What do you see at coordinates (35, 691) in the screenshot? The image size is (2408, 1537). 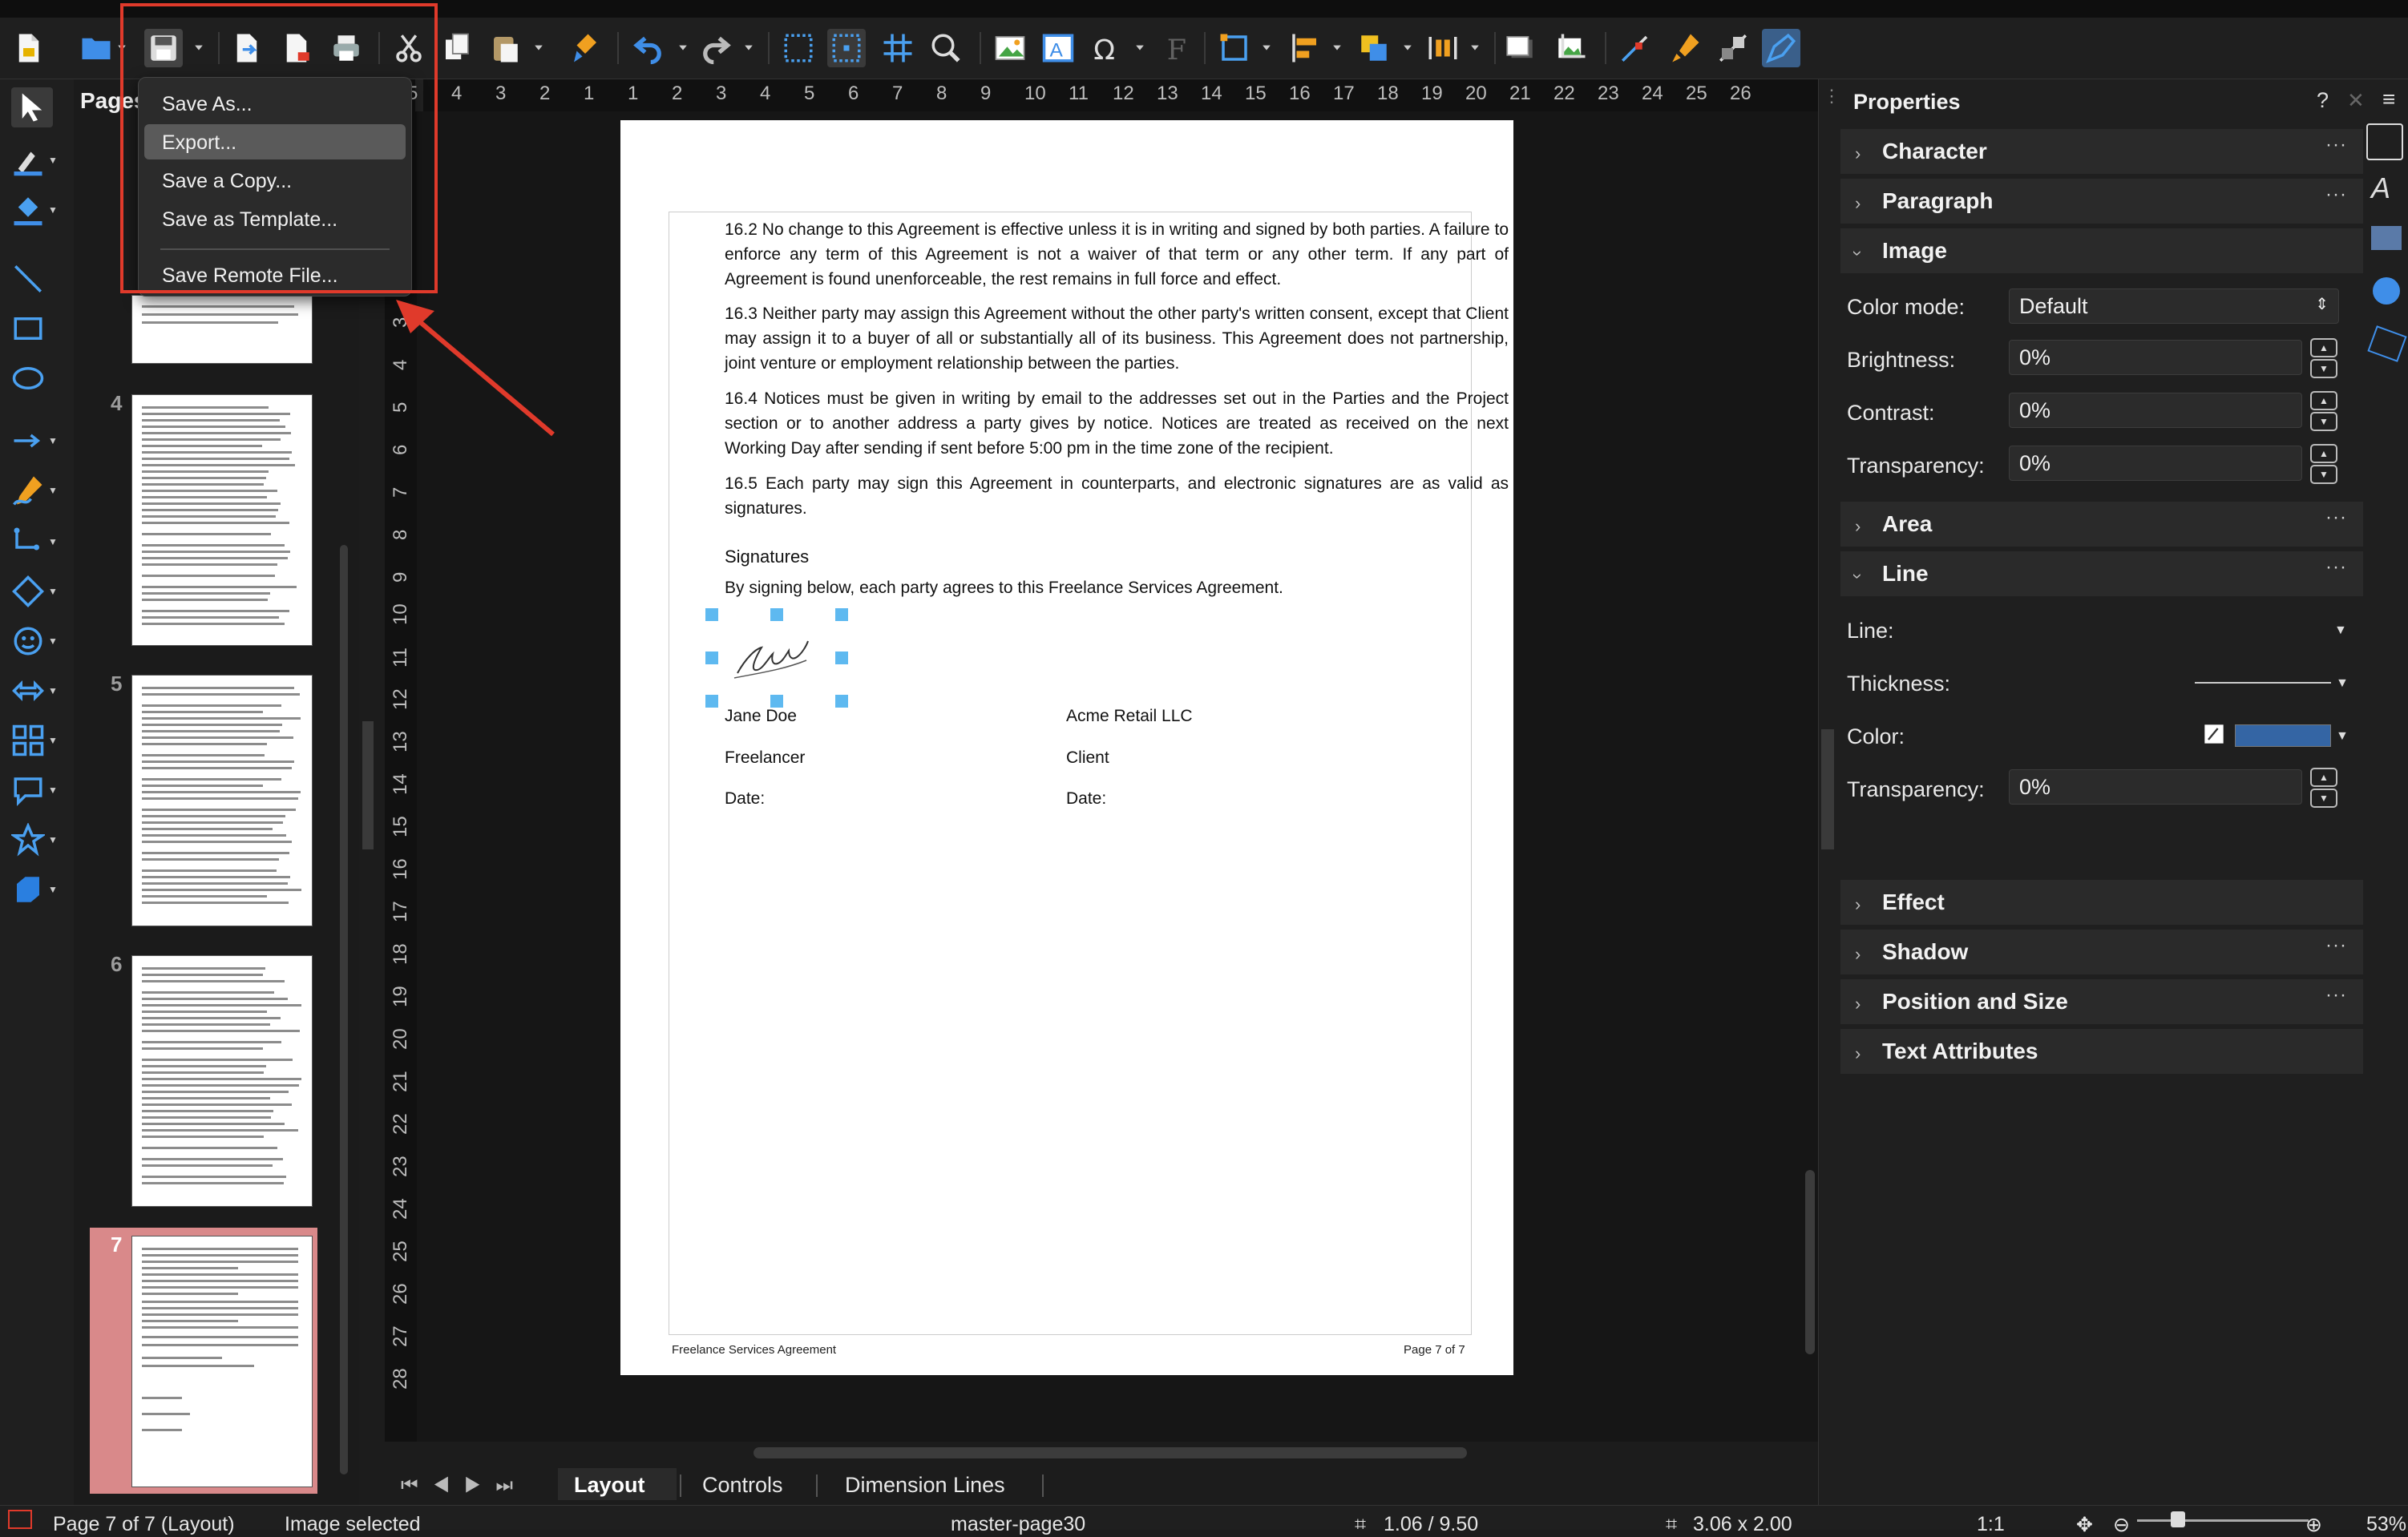 I see `block-arrows-icon: ▼` at bounding box center [35, 691].